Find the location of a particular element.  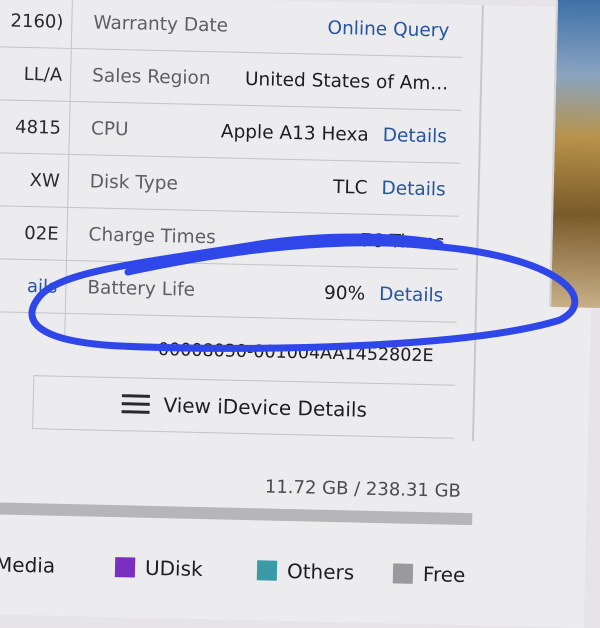

row-label: Disk Type is located at coordinates (134, 182).